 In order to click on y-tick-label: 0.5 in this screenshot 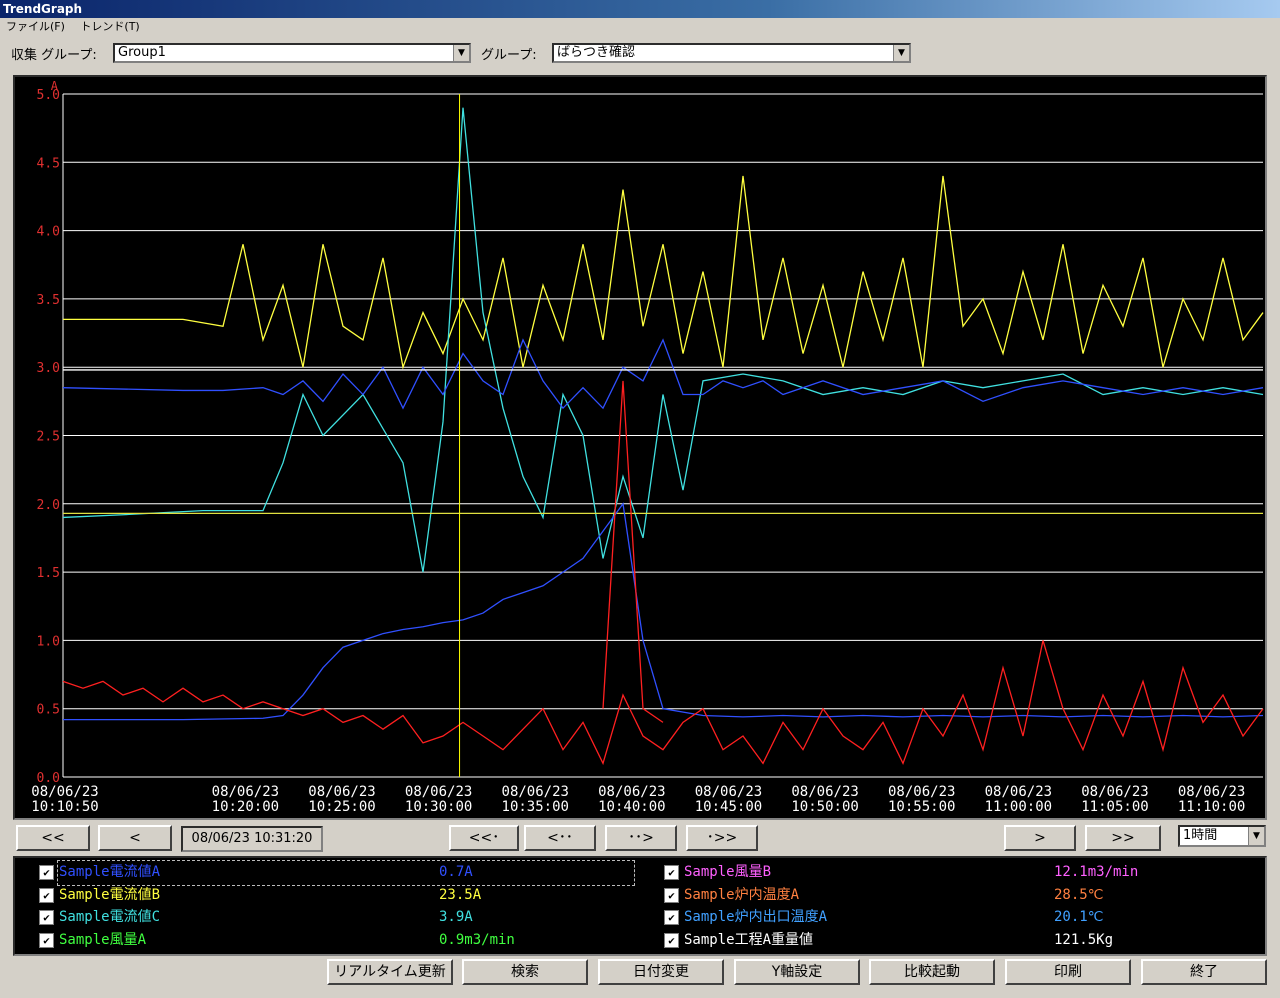, I will do `click(48, 710)`.